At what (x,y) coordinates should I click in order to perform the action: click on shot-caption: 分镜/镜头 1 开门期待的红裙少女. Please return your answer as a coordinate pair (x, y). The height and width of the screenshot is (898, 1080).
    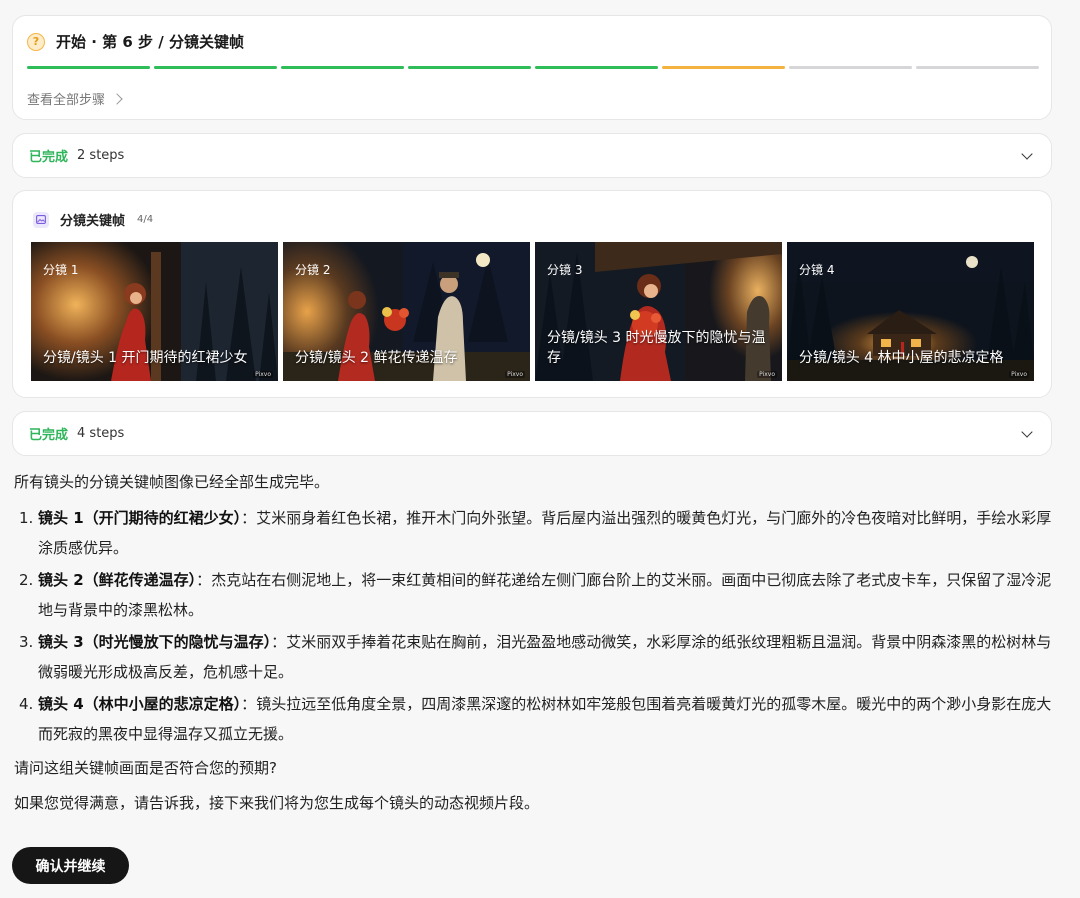
    Looking at the image, I should click on (145, 358).